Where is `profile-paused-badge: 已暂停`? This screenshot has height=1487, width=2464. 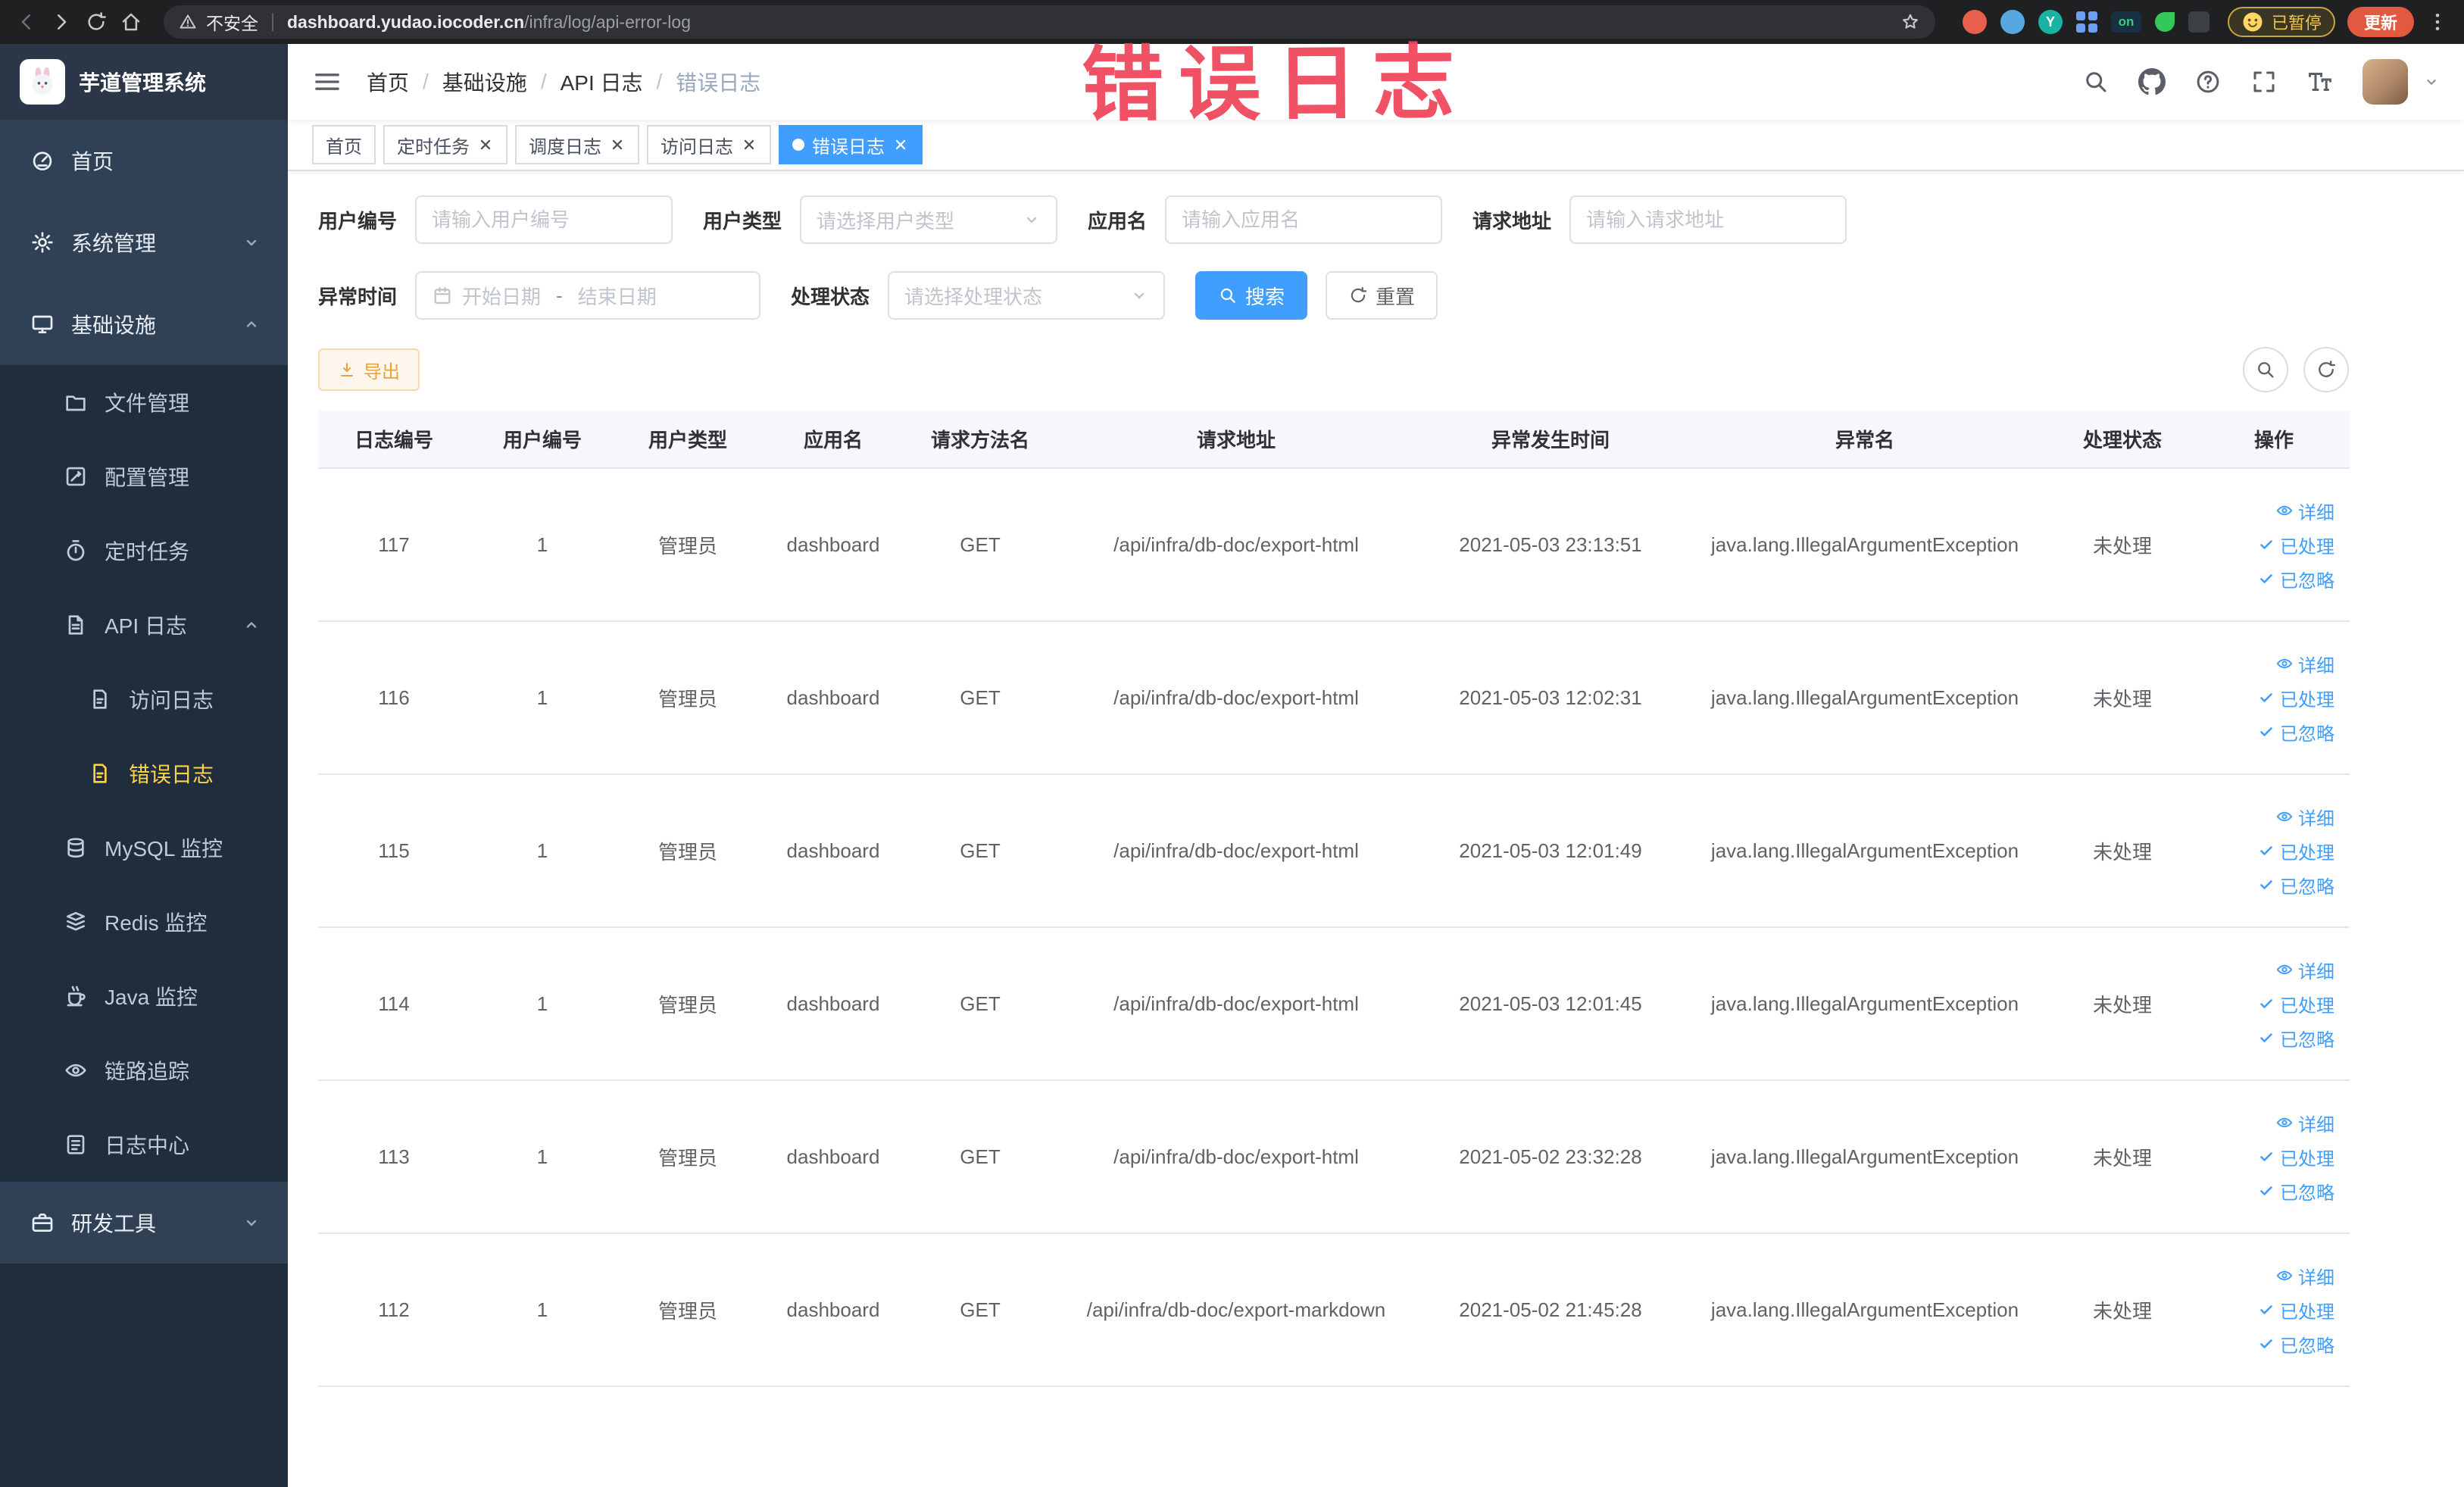 profile-paused-badge: 已暂停 is located at coordinates (2281, 22).